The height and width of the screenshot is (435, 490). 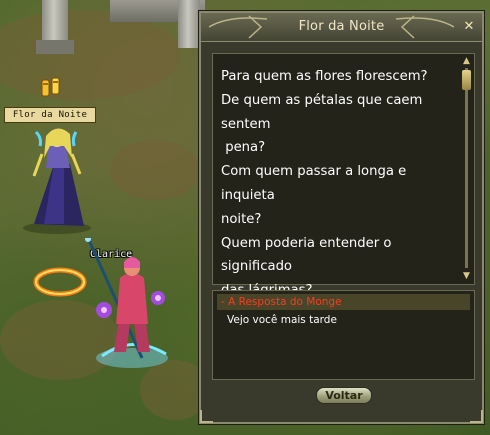 What do you see at coordinates (51, 88) in the screenshot?
I see `quest-scroll-icon` at bounding box center [51, 88].